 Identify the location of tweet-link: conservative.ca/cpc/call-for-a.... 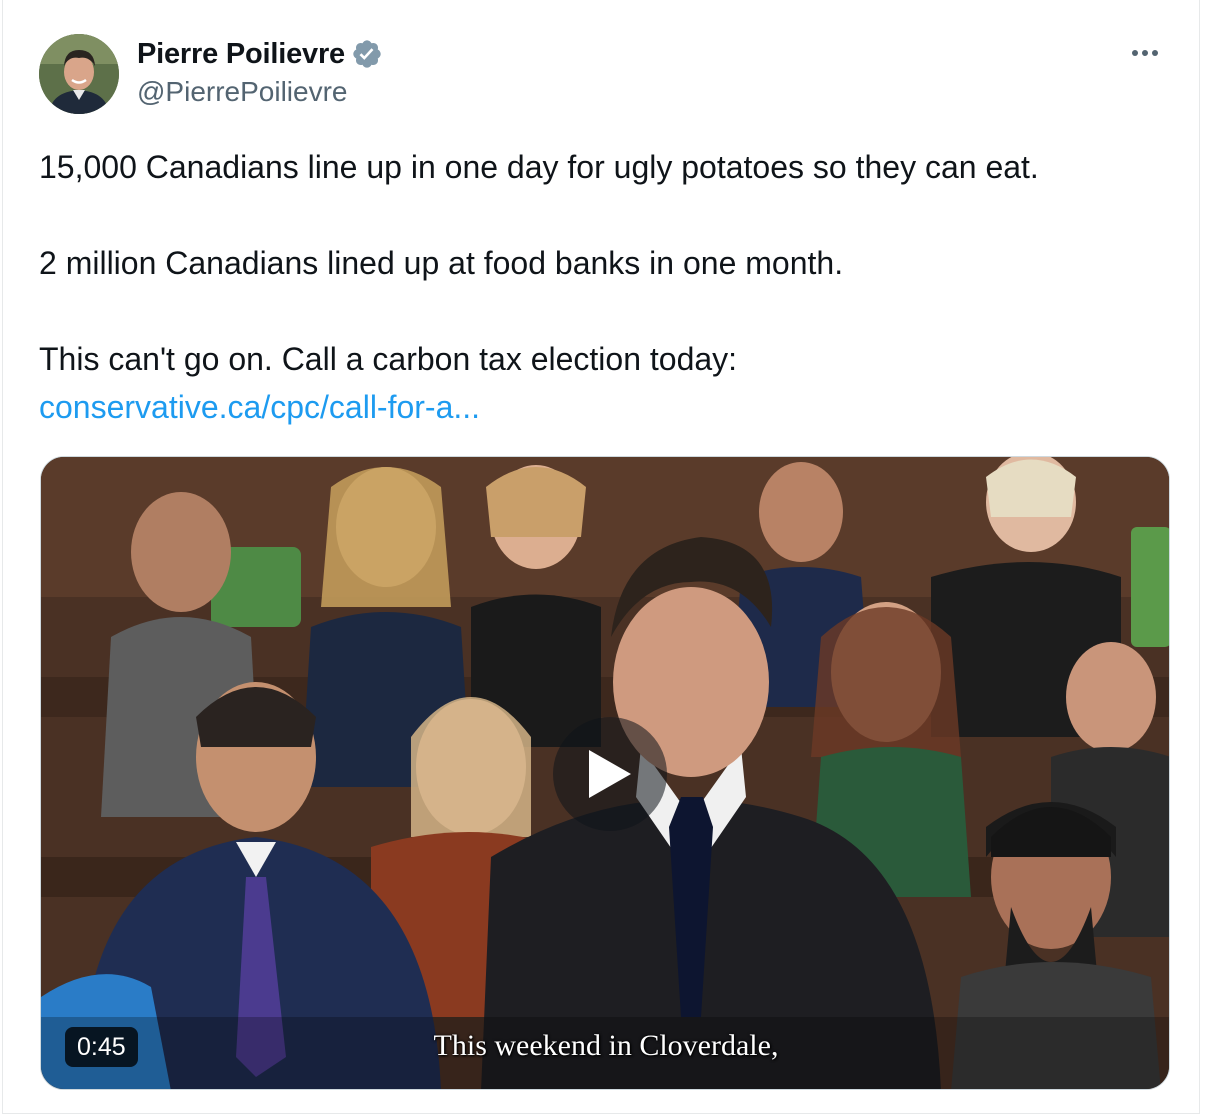
(259, 407).